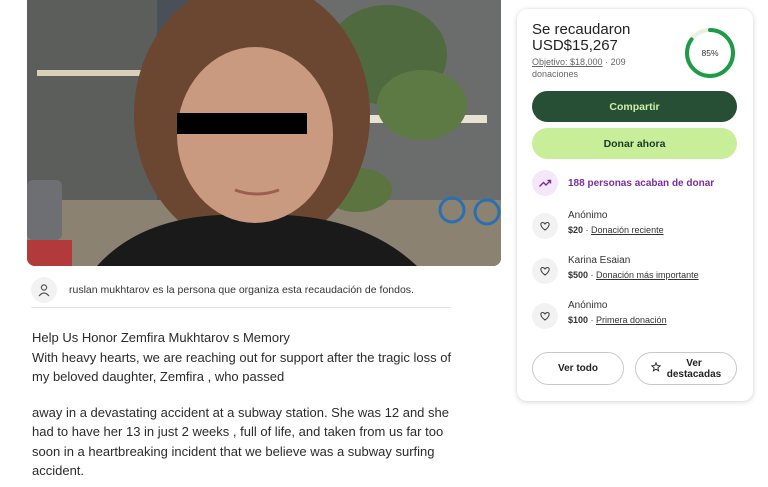 The image size is (768, 487). What do you see at coordinates (694, 374) in the screenshot?
I see `see-top-label-line2: destacadas` at bounding box center [694, 374].